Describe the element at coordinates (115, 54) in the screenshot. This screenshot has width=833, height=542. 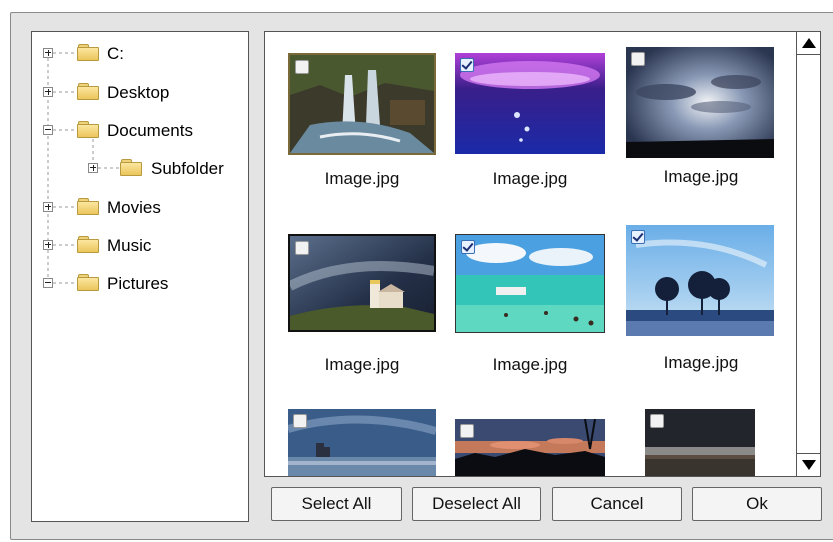
I see `tree-item-c: C:` at that location.